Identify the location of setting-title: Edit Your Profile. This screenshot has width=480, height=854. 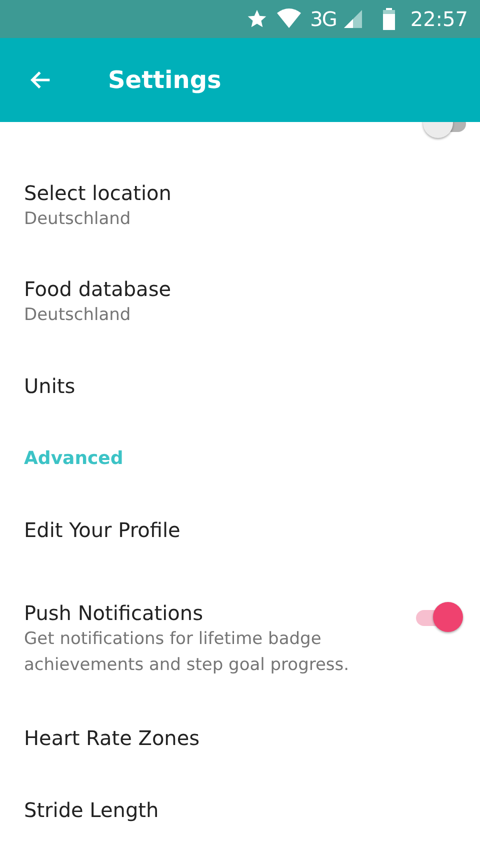
(240, 530).